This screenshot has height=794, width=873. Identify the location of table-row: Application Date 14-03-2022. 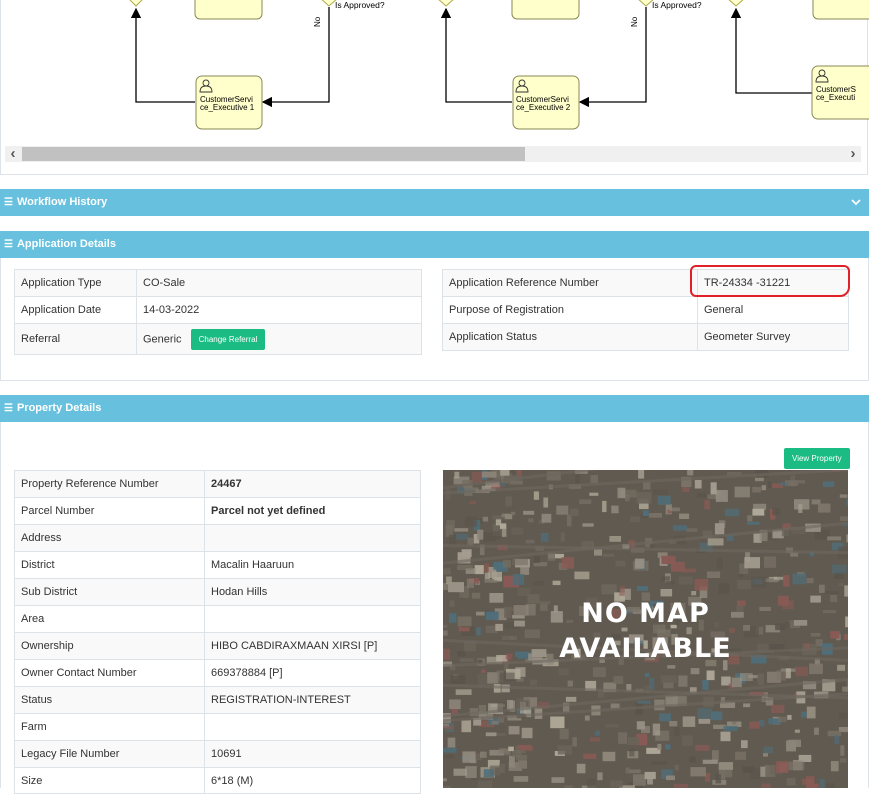
(218, 310).